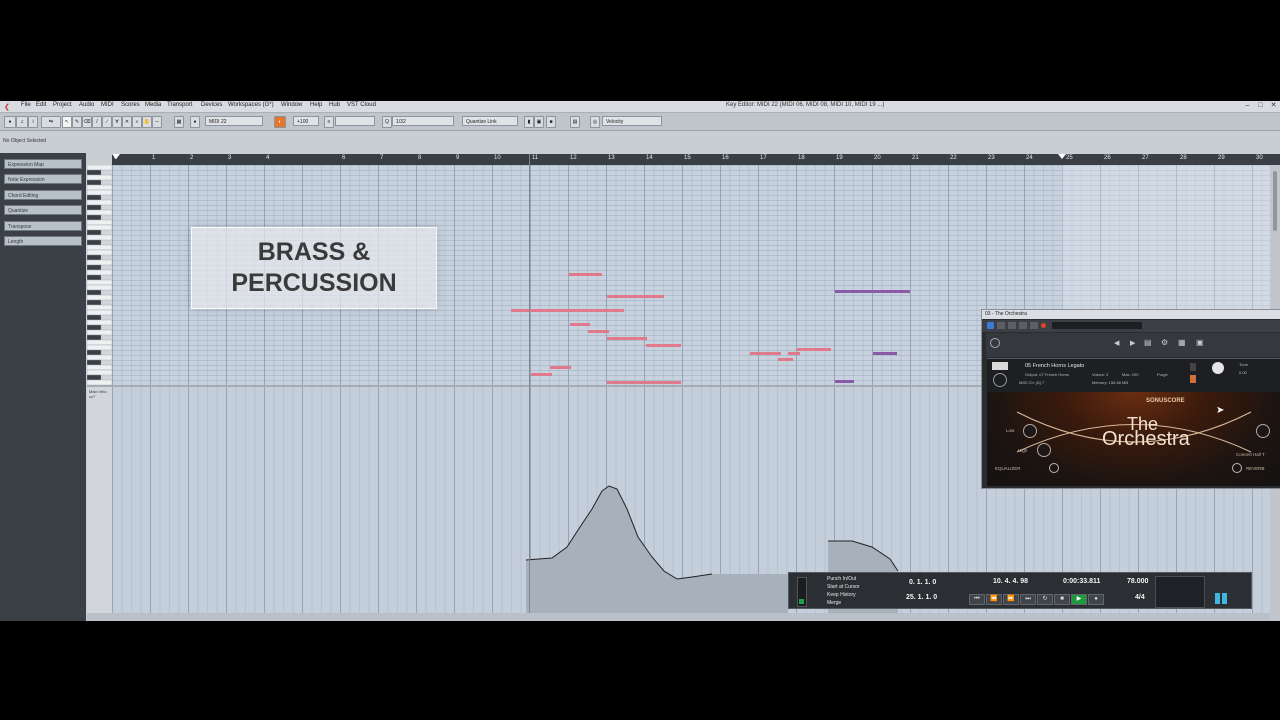  What do you see at coordinates (1079, 599) in the screenshot?
I see `play-icon: ▶` at bounding box center [1079, 599].